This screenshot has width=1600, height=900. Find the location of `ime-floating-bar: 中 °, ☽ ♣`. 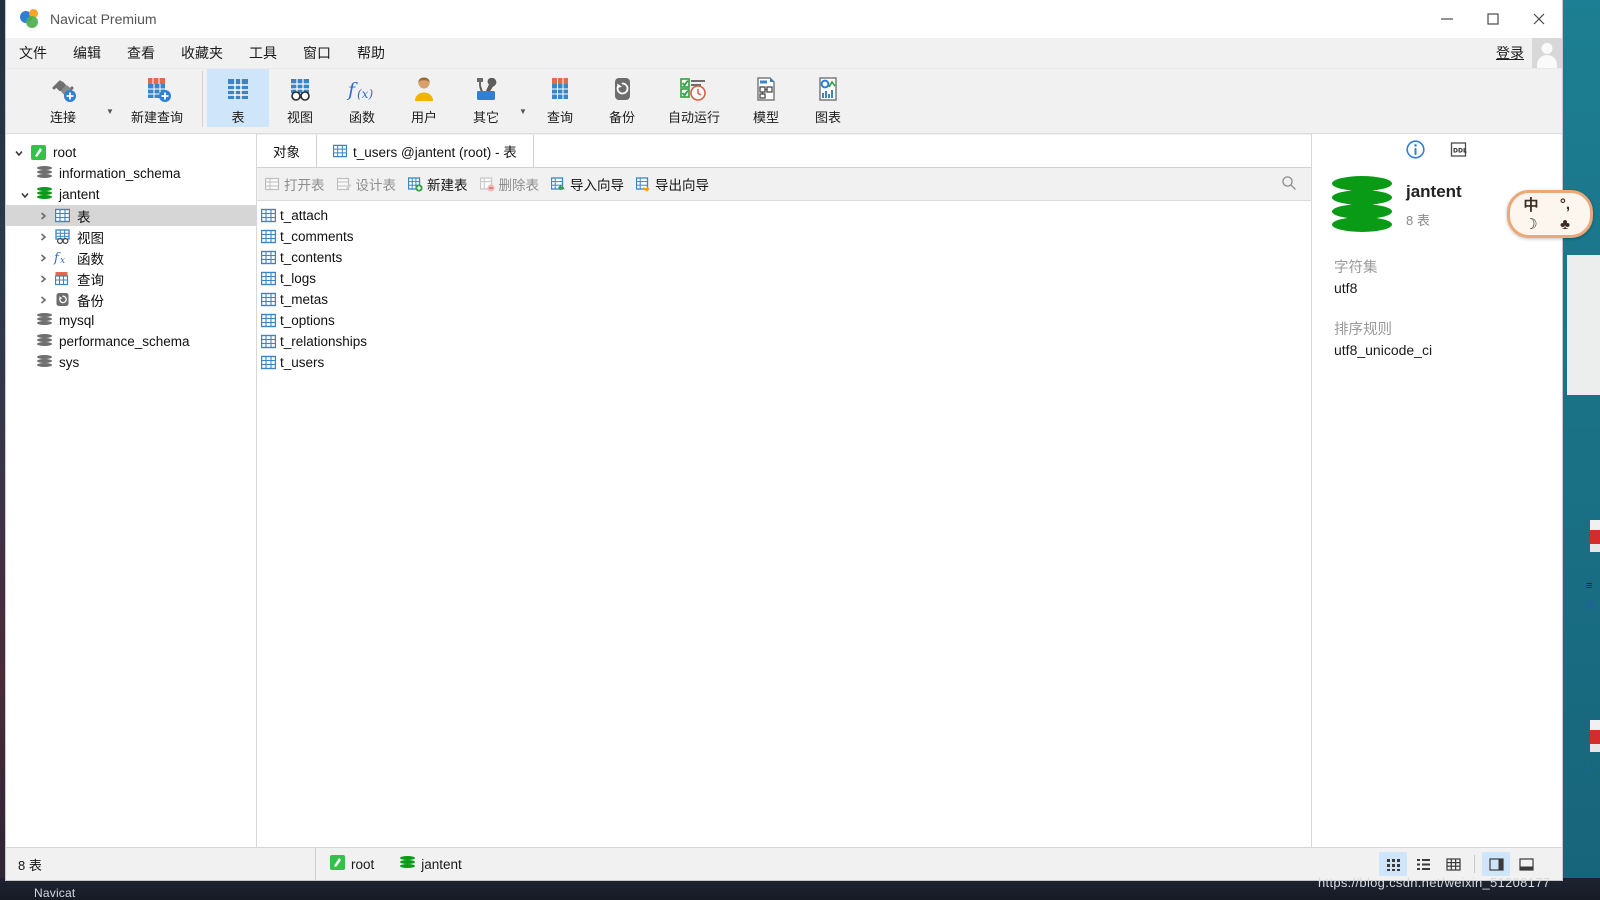

ime-floating-bar: 中 °, ☽ ♣ is located at coordinates (1550, 214).